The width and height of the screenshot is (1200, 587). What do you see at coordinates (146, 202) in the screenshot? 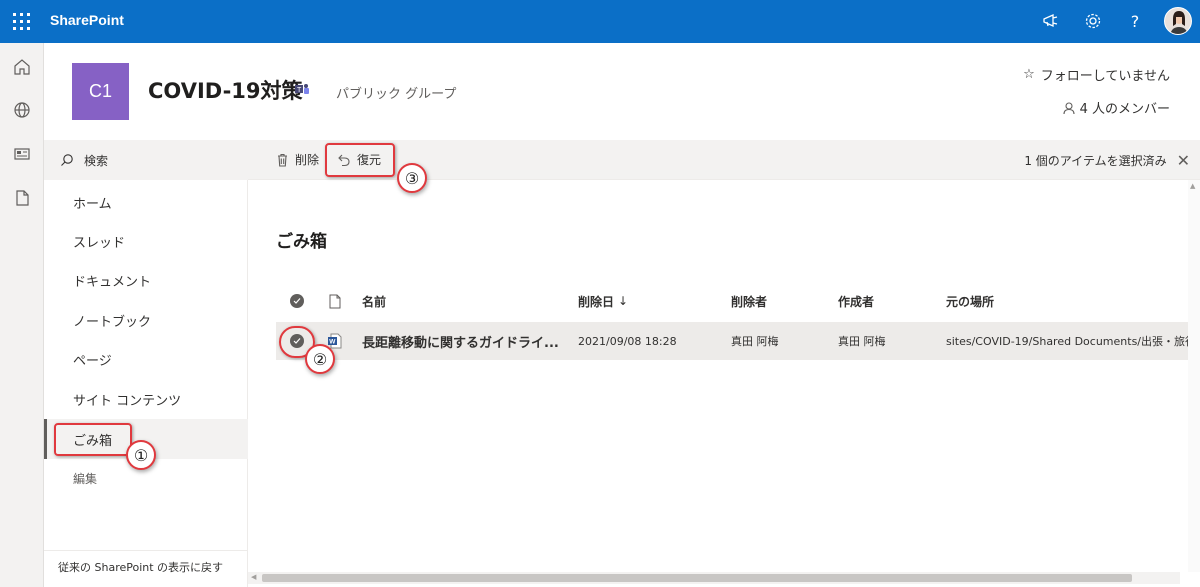
I see `nav-item-home: ホーム` at bounding box center [146, 202].